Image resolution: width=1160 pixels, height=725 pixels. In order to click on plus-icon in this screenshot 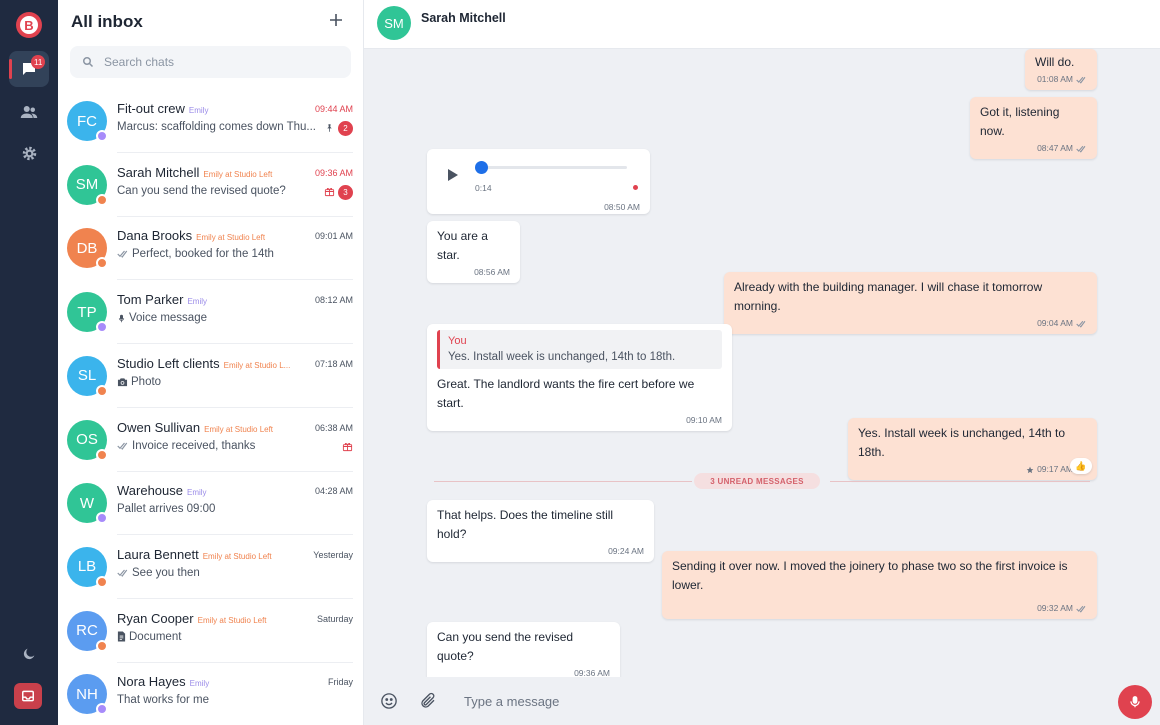, I will do `click(336, 20)`.